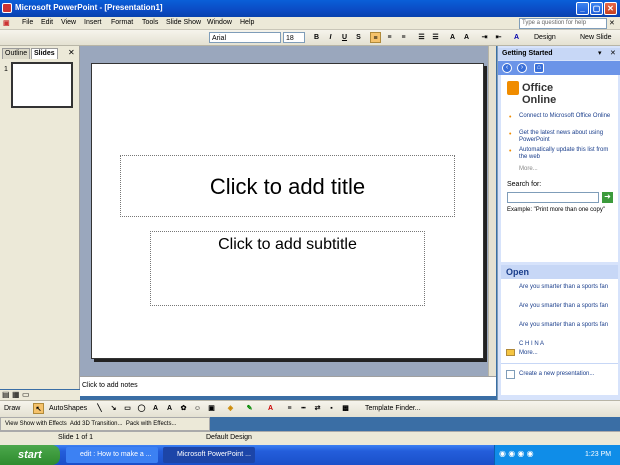  I want to click on home-icon: ⌂, so click(539, 68).